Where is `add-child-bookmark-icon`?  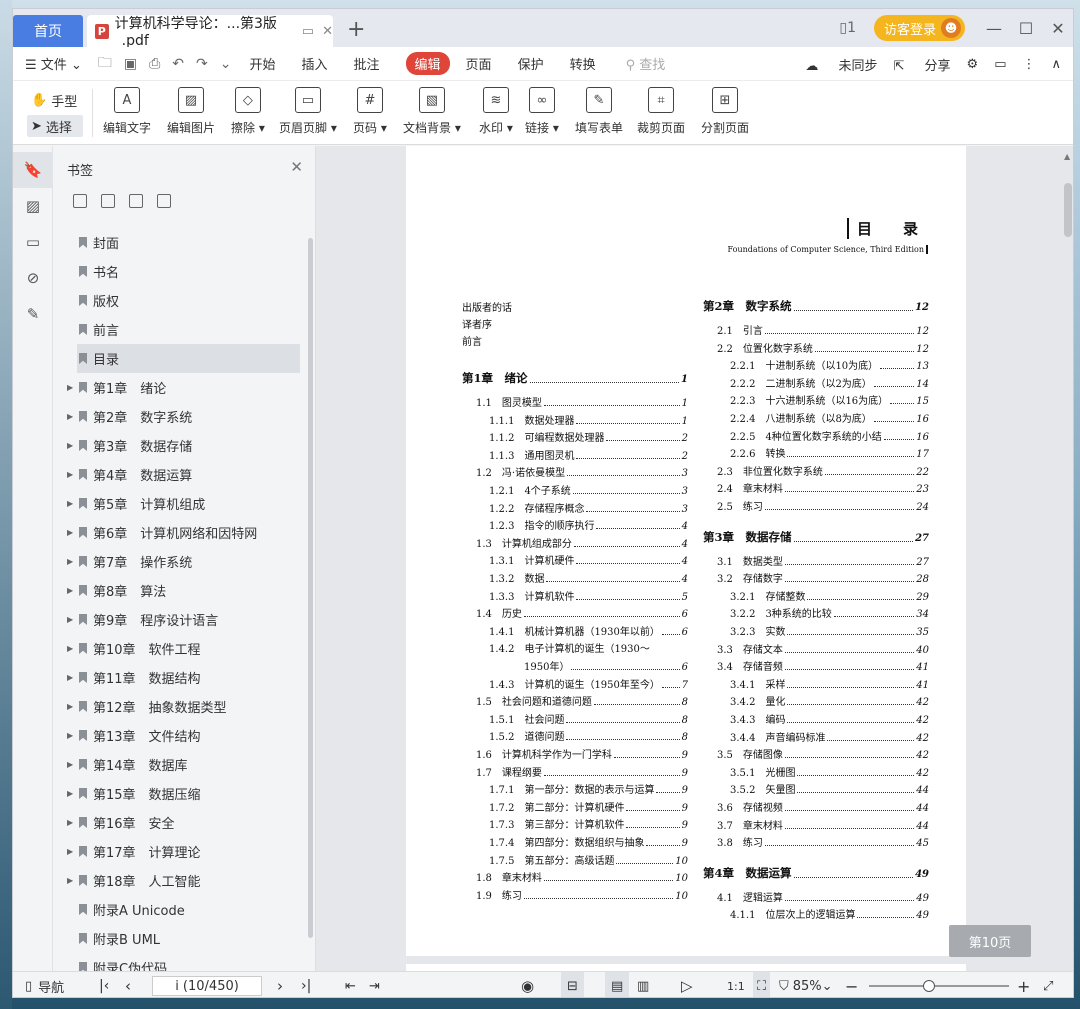 add-child-bookmark-icon is located at coordinates (108, 201).